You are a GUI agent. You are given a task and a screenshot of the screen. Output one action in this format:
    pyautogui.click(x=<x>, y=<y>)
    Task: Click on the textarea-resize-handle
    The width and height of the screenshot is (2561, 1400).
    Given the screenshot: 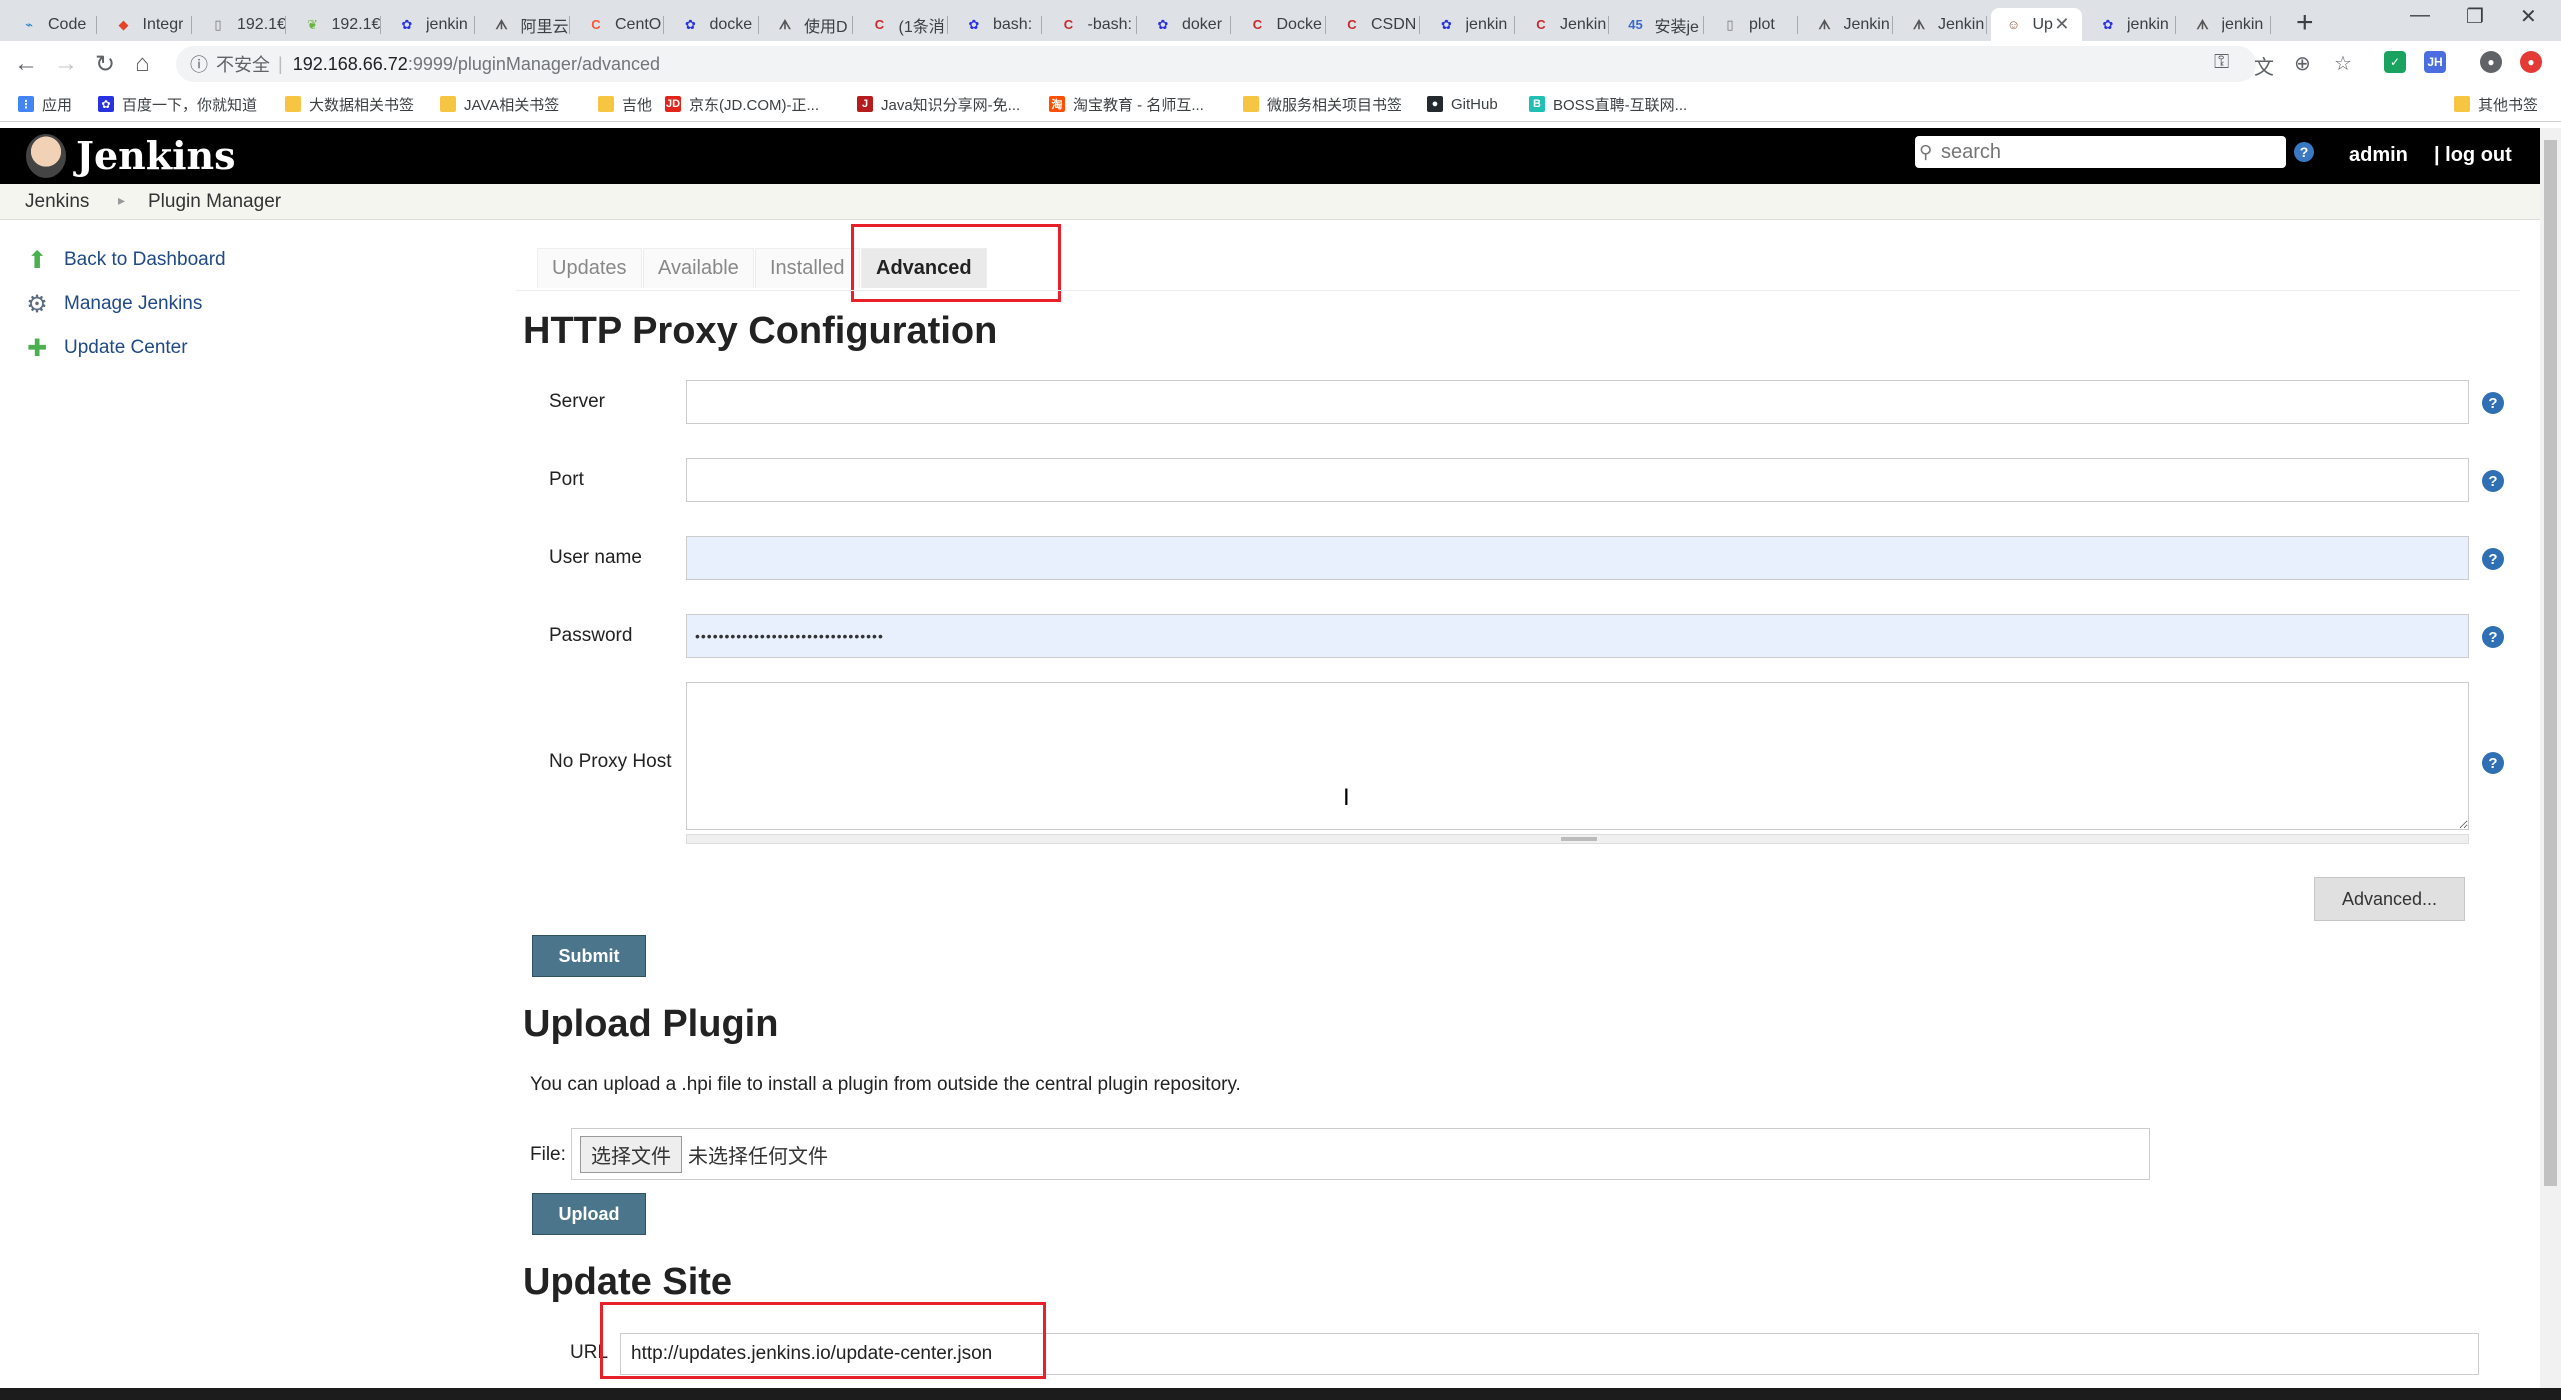 What is the action you would take?
    pyautogui.click(x=1577, y=839)
    